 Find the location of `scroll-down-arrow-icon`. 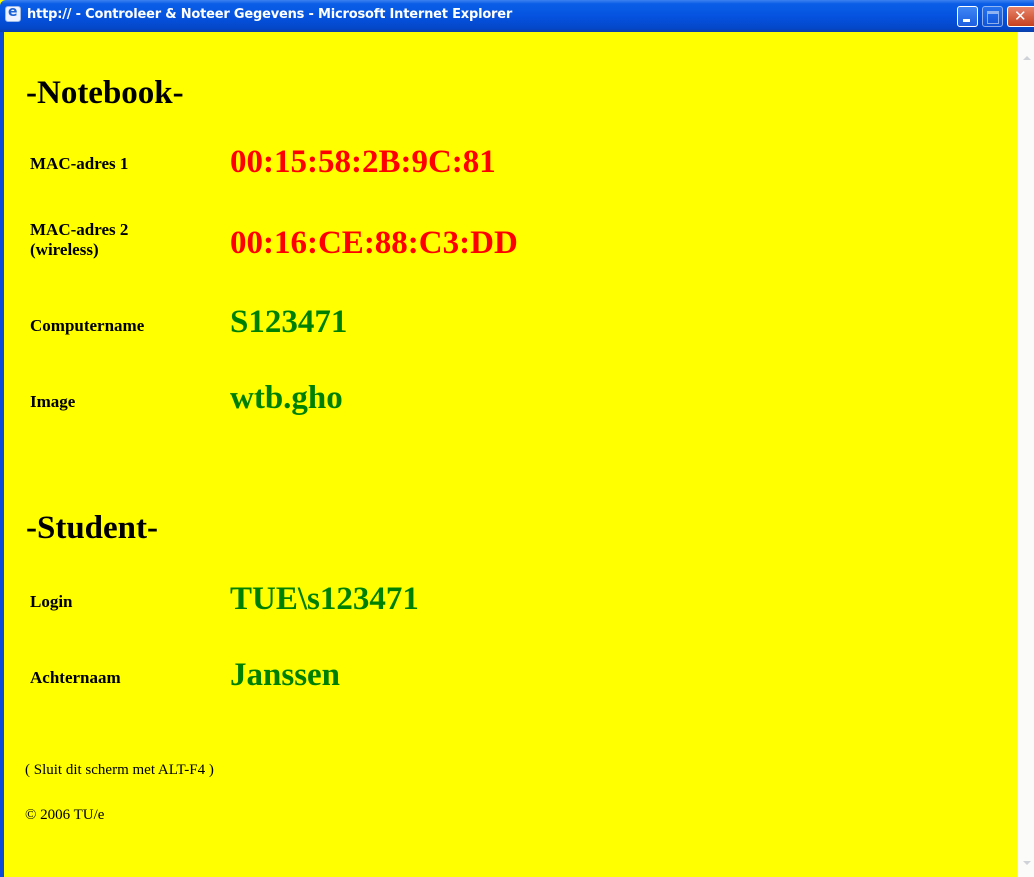

scroll-down-arrow-icon is located at coordinates (1026, 863).